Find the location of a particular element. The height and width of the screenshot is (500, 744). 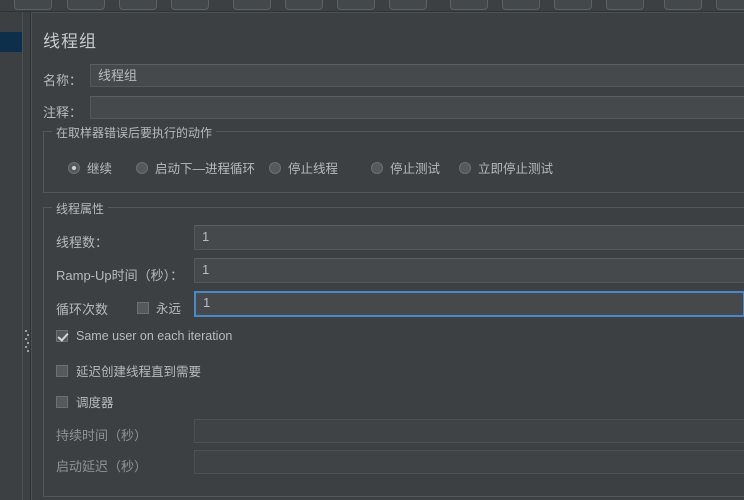

sampler-error-radio-0: 继续 is located at coordinates (90, 167).